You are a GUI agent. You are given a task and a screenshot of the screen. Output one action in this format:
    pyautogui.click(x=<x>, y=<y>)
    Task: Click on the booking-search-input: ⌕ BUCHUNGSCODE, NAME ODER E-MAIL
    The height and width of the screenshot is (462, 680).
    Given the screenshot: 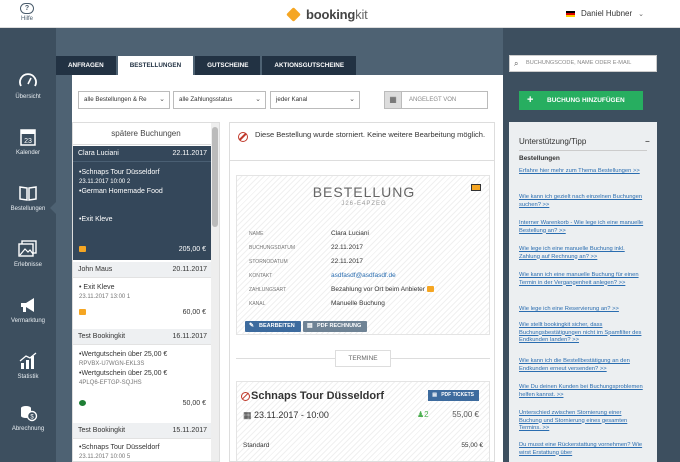 What is the action you would take?
    pyautogui.click(x=583, y=63)
    